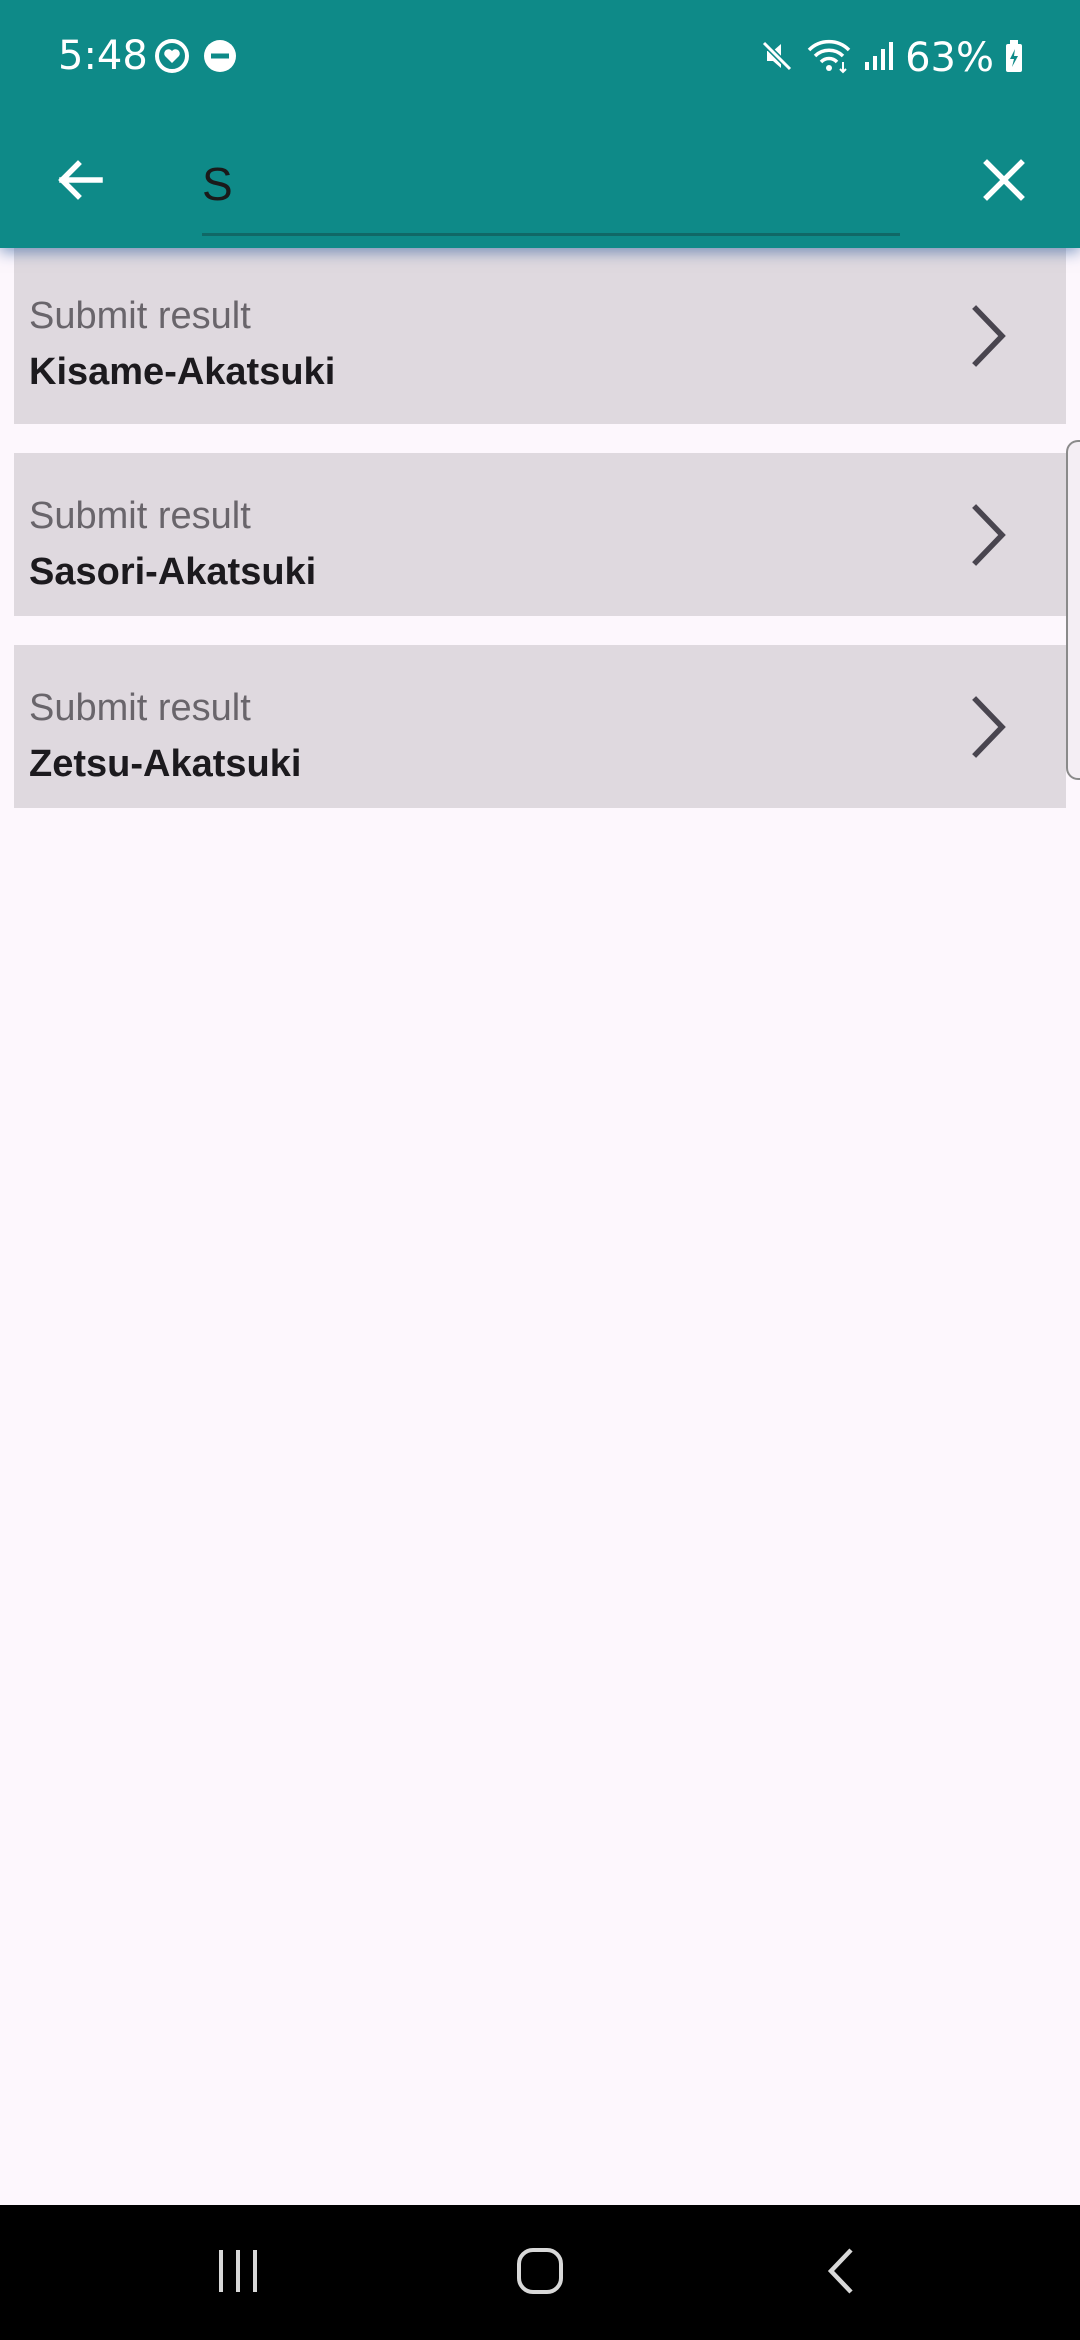 The width and height of the screenshot is (1080, 2340). What do you see at coordinates (172, 58) in the screenshot?
I see `heart-monitor-icon` at bounding box center [172, 58].